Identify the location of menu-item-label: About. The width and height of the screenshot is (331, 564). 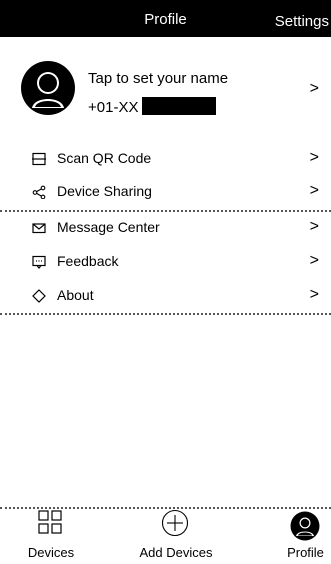
(75, 295).